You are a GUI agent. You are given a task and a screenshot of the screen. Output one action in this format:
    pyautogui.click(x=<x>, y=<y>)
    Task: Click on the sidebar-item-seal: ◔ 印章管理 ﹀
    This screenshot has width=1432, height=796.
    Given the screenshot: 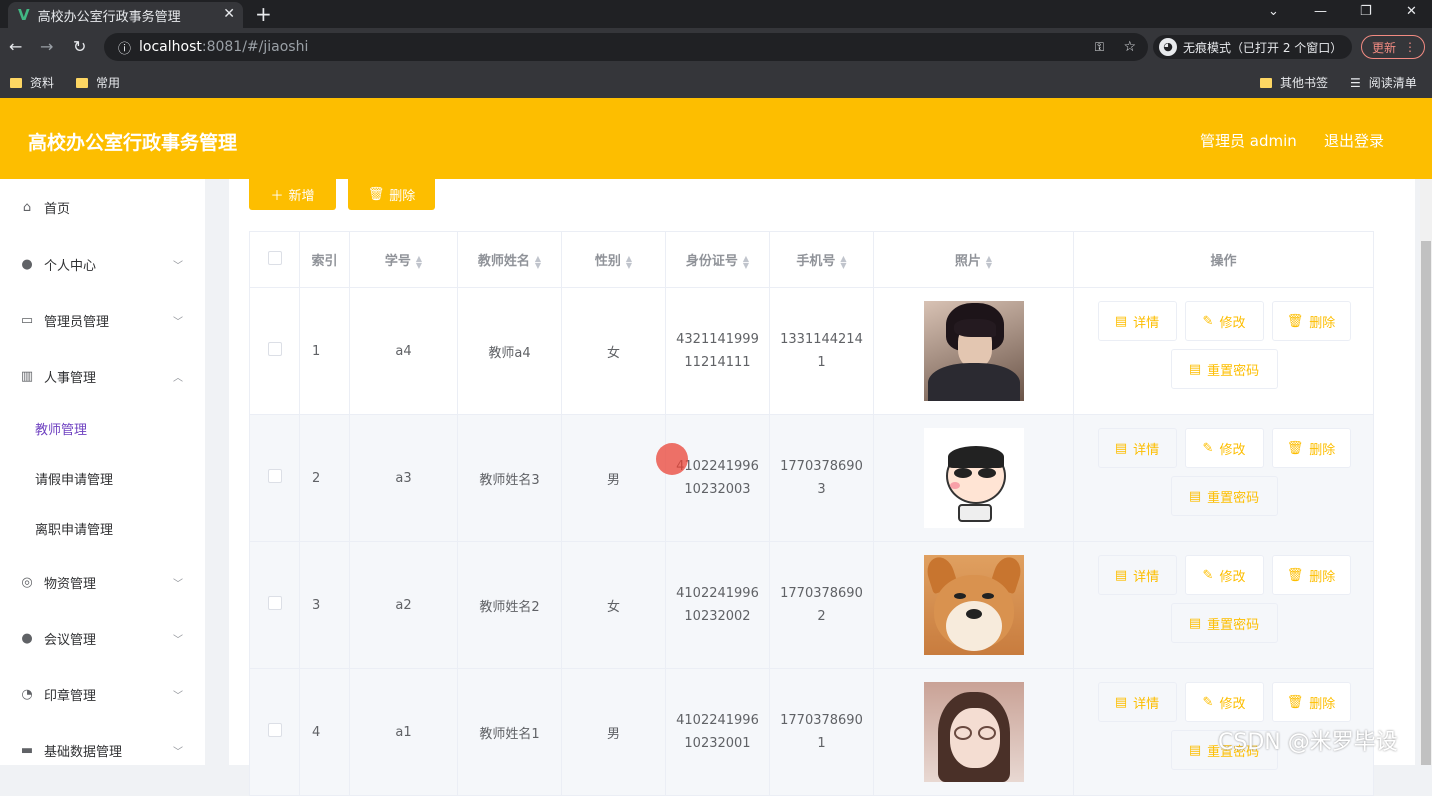 What is the action you would take?
    pyautogui.click(x=102, y=694)
    